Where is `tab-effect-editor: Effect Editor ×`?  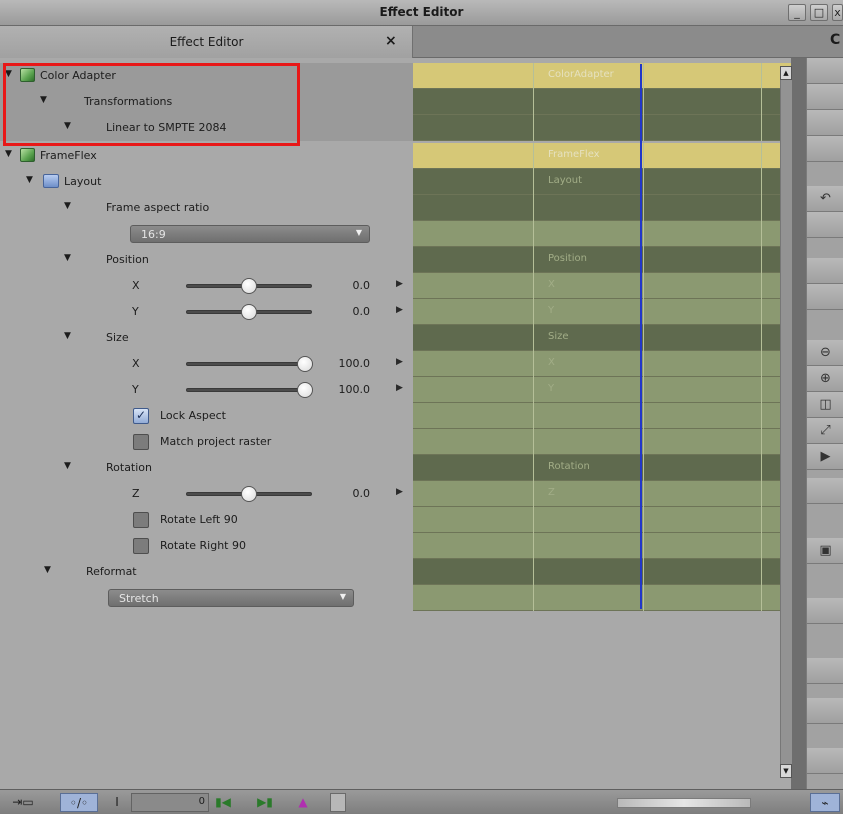 tab-effect-editor: Effect Editor × is located at coordinates (206, 42).